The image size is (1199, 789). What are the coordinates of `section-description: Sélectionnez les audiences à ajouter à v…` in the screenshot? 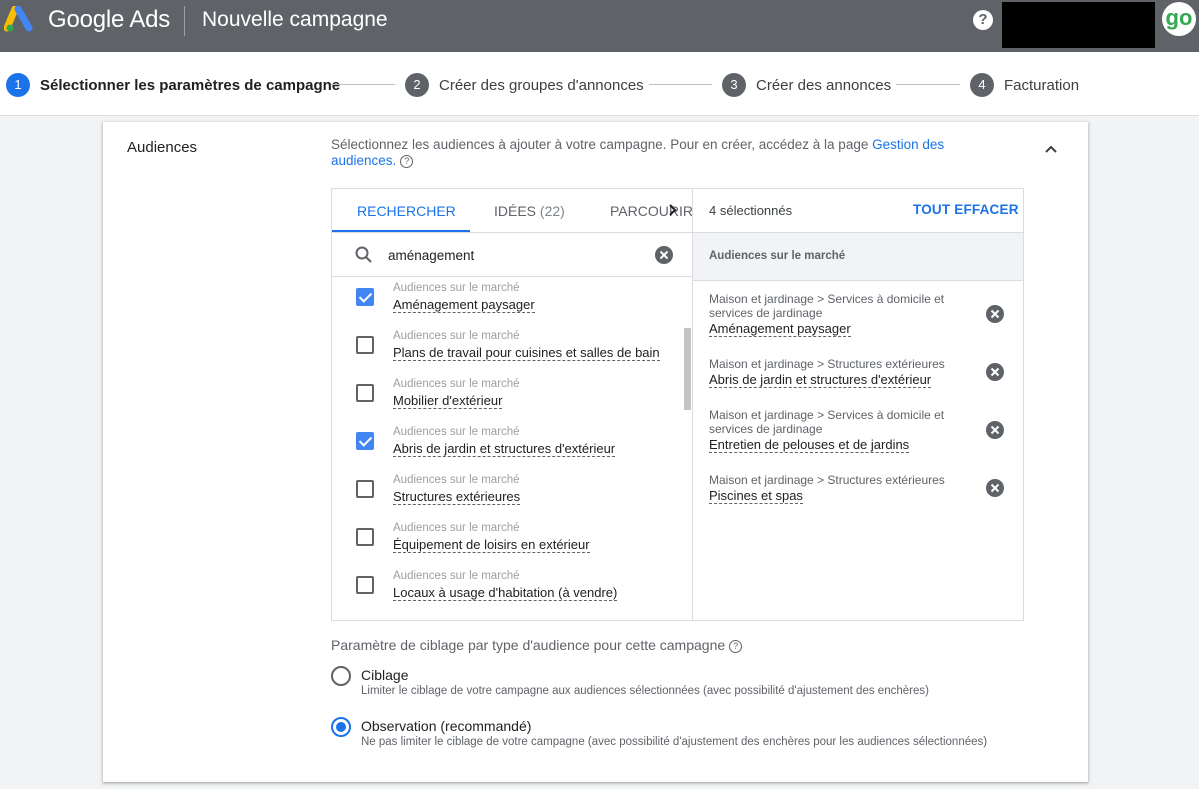 It's located at (656, 153).